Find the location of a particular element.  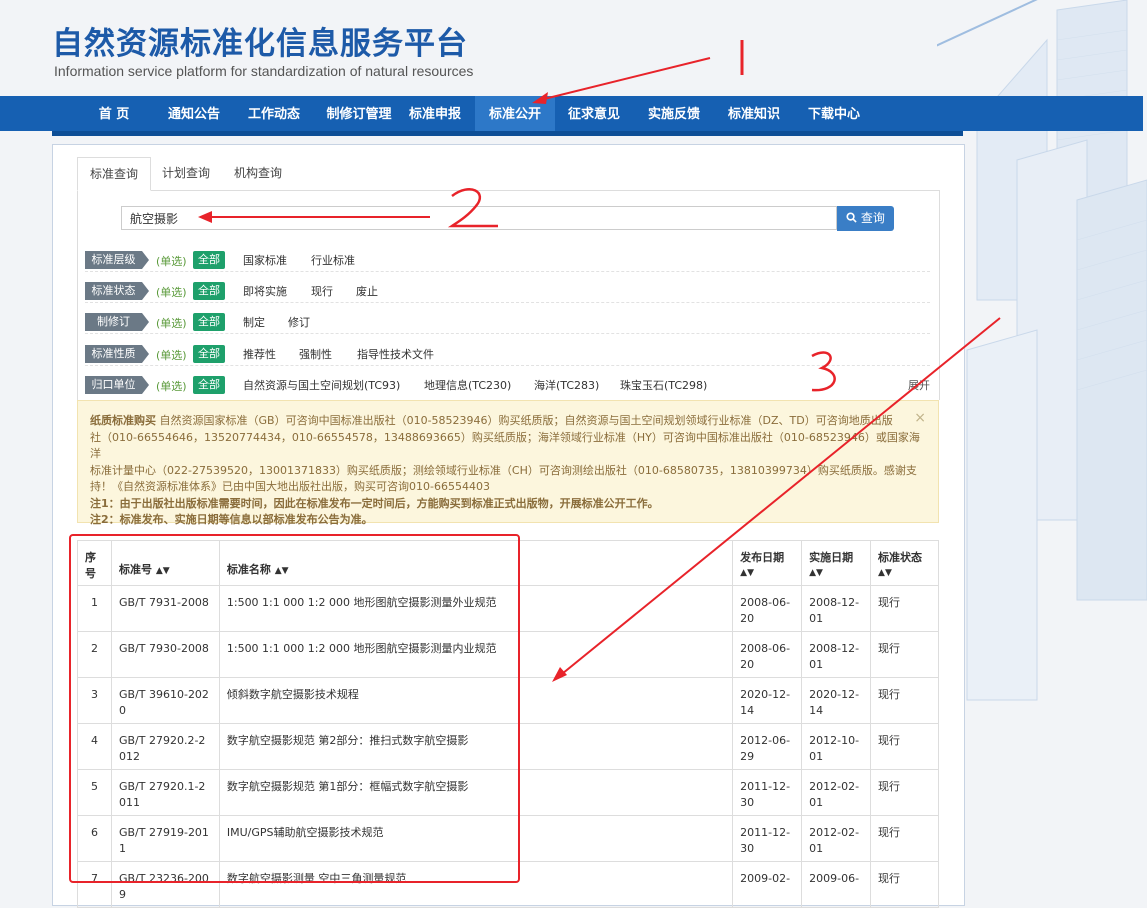

cell-pub-date: 2009-02- is located at coordinates (767, 884).